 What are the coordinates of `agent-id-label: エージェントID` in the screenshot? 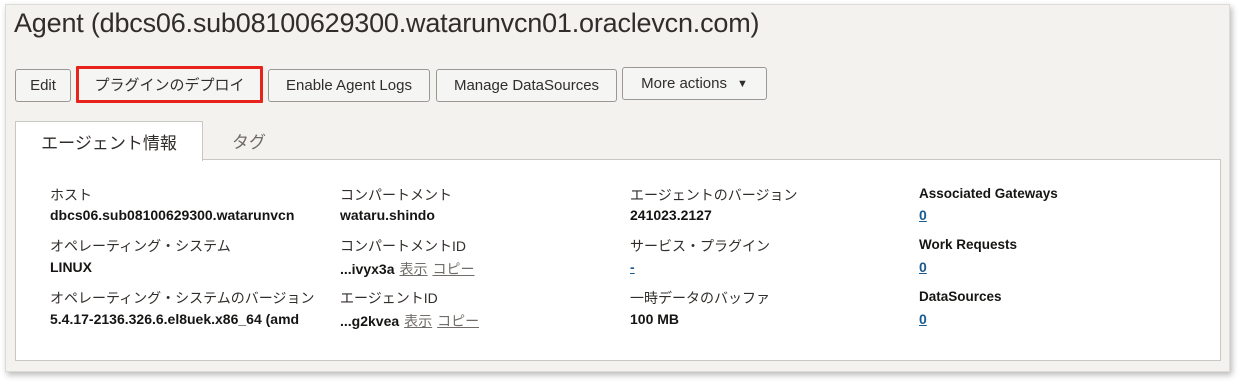 It's located at (389, 298).